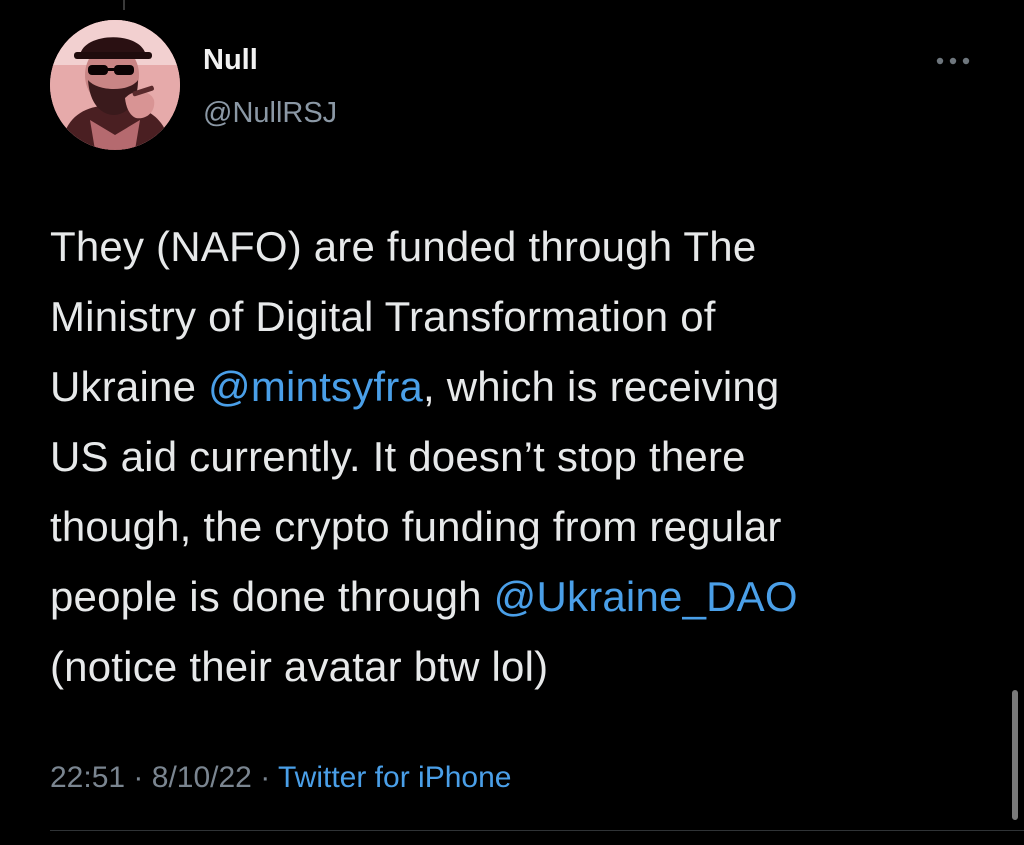  What do you see at coordinates (87, 777) in the screenshot?
I see `tweet-time: 22:51` at bounding box center [87, 777].